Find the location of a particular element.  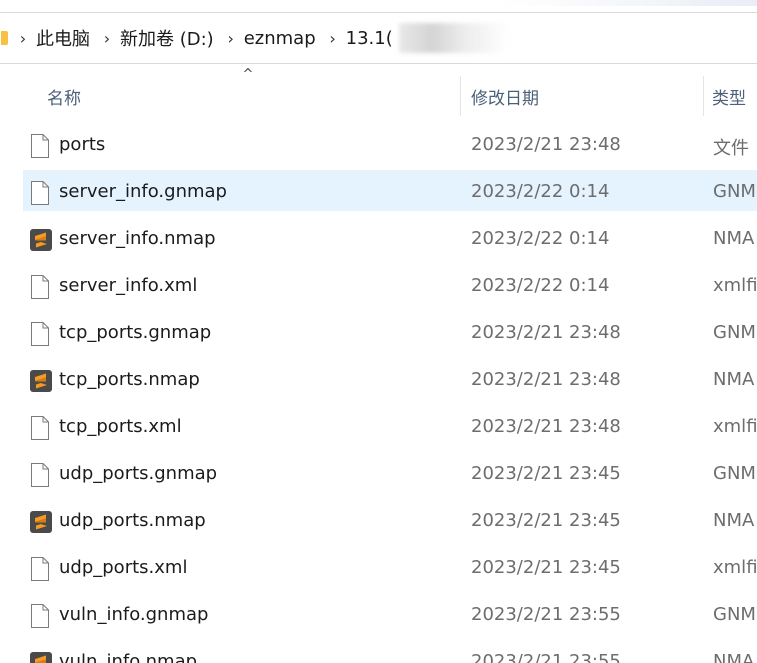

file-row: vuln_info.nmap 2023/2/21 23:55 NMA is located at coordinates (378, 651).